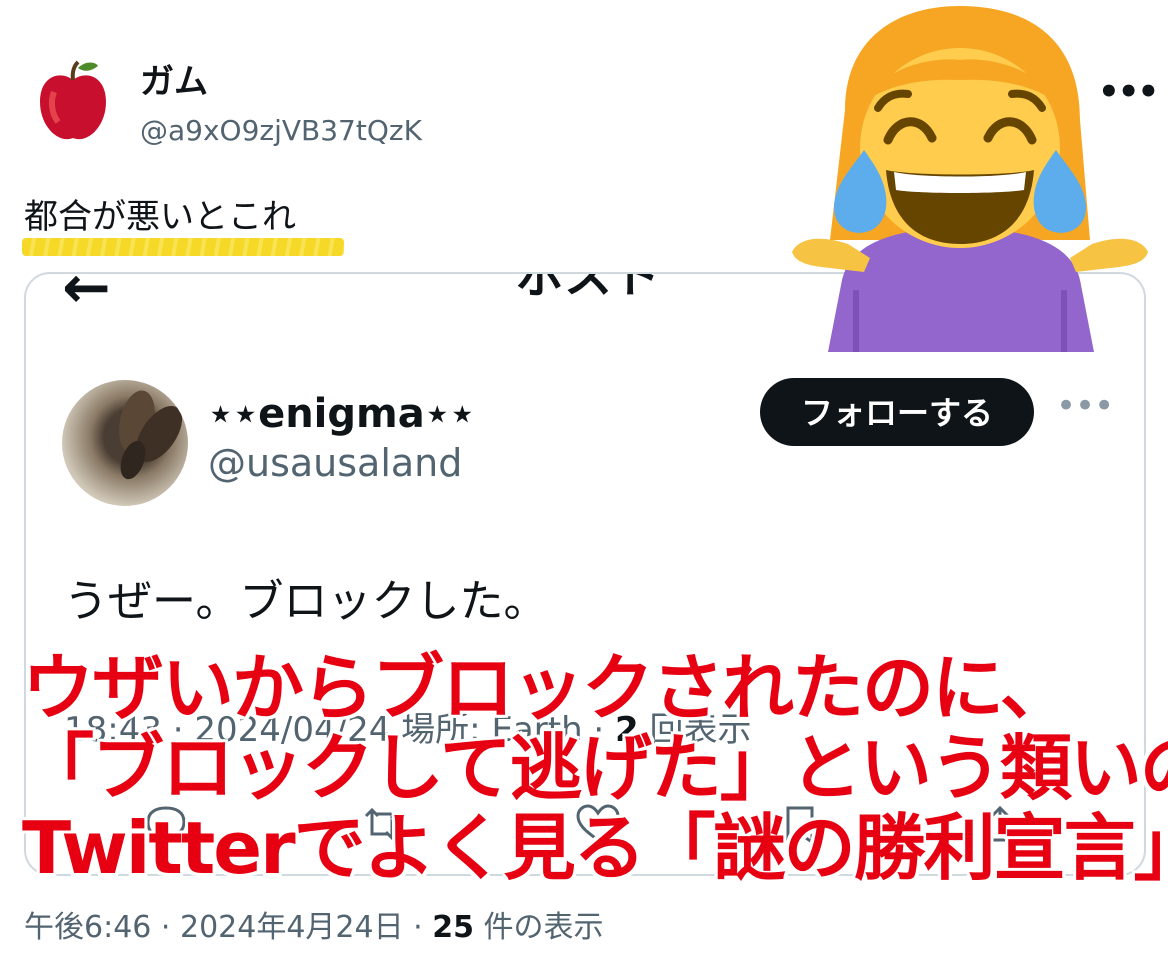  I want to click on arrow-left-icon: ←, so click(86, 296).